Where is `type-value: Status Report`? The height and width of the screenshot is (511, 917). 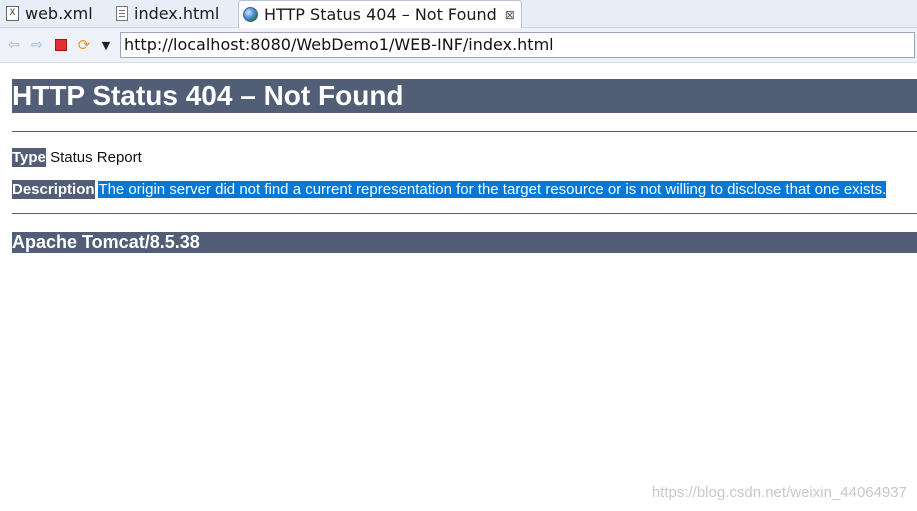
type-value: Status Report is located at coordinates (96, 157).